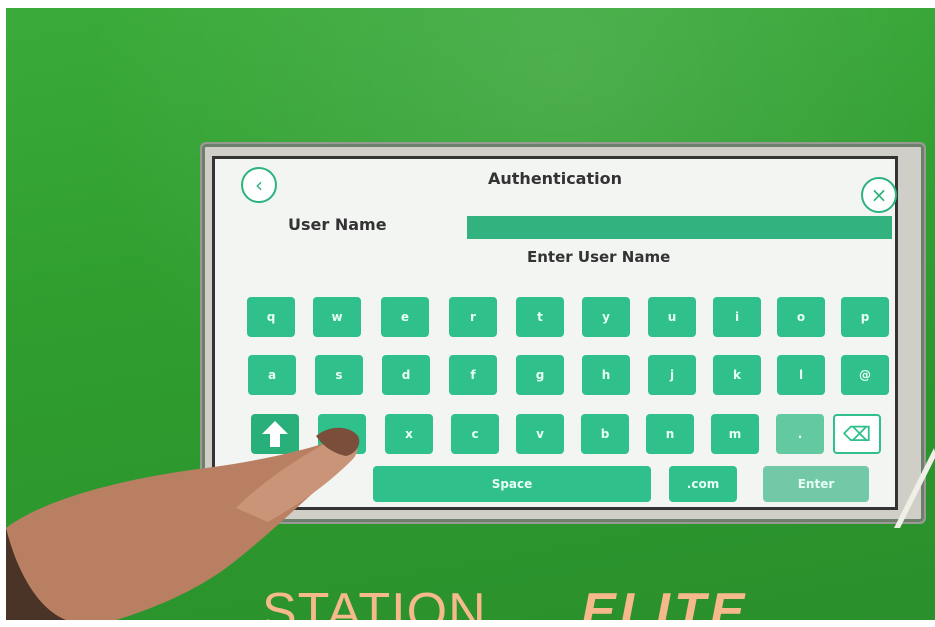 The width and height of the screenshot is (935, 627). Describe the element at coordinates (374, 601) in the screenshot. I see `brand-station: STATION` at that location.